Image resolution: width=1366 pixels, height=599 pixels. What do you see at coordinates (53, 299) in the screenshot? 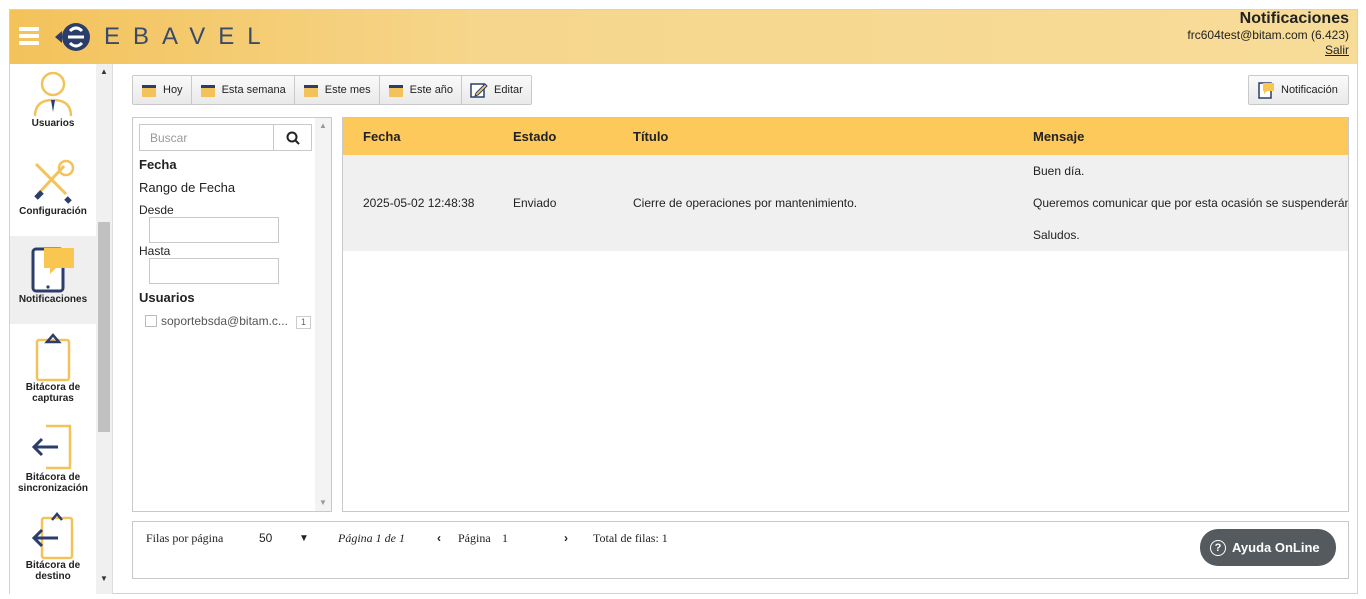
I see `sidebar-item-label: Notificaciones` at bounding box center [53, 299].